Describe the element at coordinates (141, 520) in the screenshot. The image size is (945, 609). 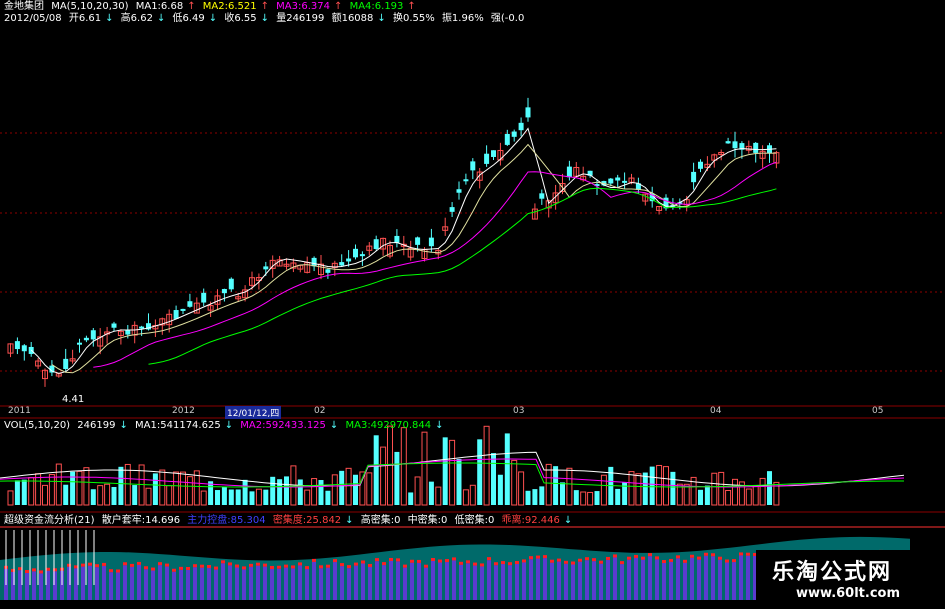
I see `indicator-retail: 散户套牢:14.696` at that location.